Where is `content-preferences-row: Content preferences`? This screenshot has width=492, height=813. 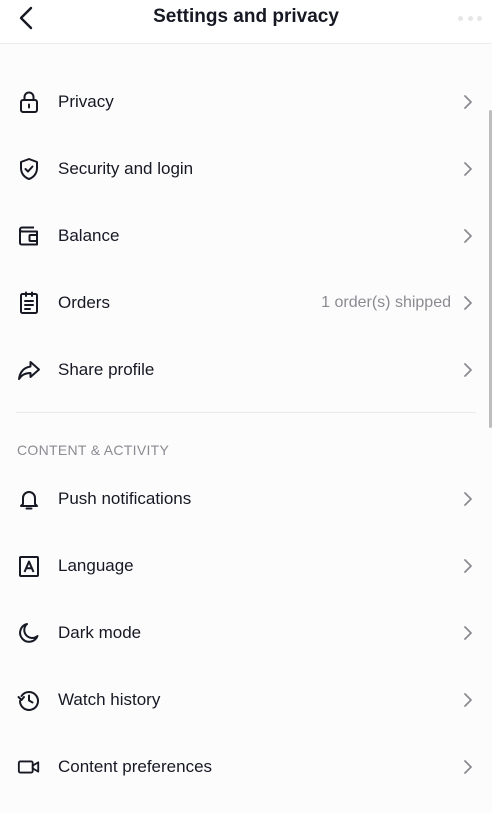
content-preferences-row: Content preferences is located at coordinates (246, 766).